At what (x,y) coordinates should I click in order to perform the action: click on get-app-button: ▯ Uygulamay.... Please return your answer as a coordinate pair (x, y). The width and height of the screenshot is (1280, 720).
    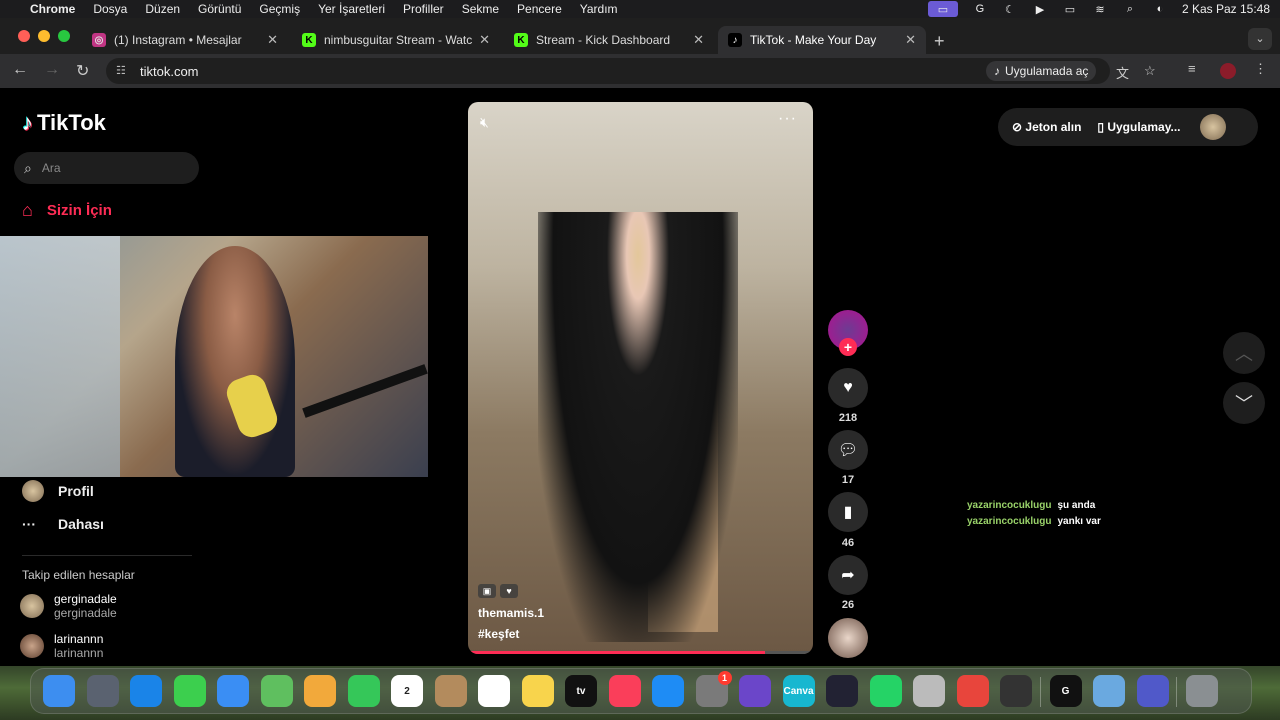
    Looking at the image, I should click on (1138, 127).